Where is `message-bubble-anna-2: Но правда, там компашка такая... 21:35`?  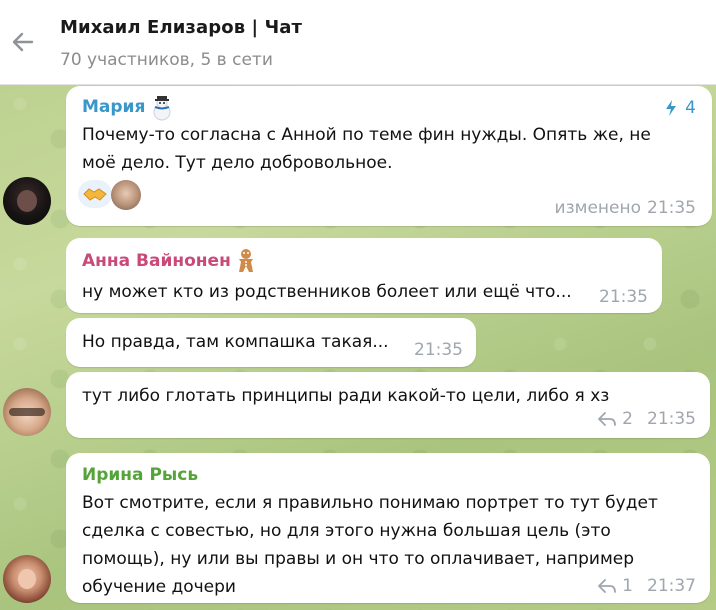 message-bubble-anna-2: Но правда, там компашка такая... 21:35 is located at coordinates (271, 342).